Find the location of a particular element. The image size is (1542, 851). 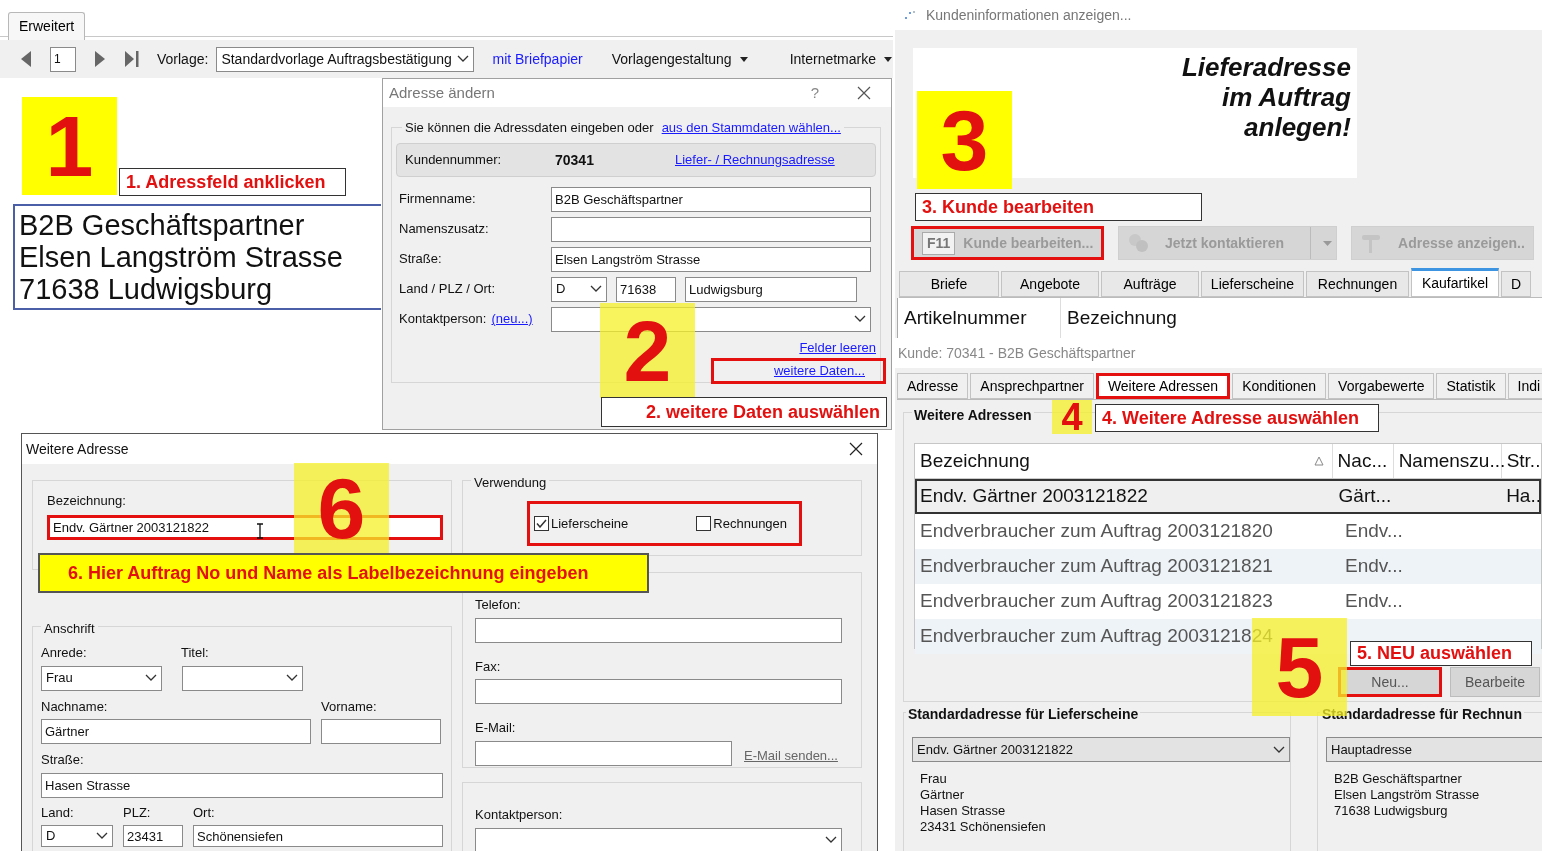

callout-label: 5. NEU auswählen is located at coordinates (1441, 653).